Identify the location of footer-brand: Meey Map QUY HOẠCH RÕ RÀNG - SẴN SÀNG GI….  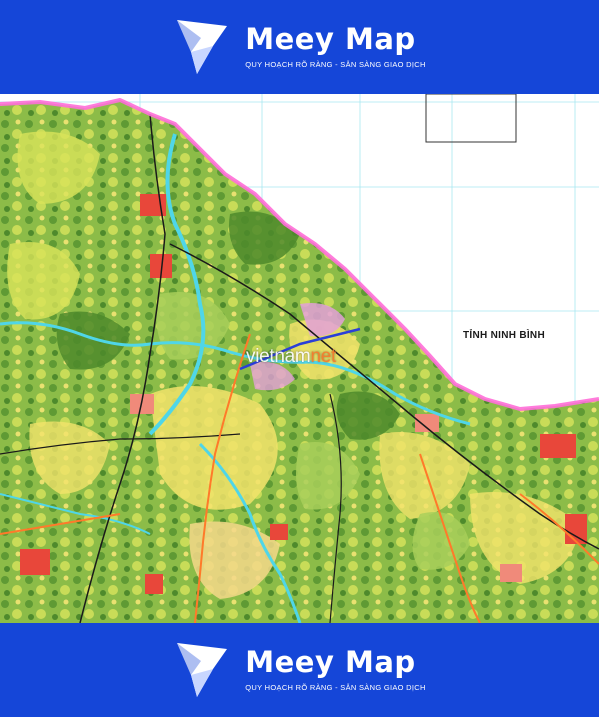
(299, 670).